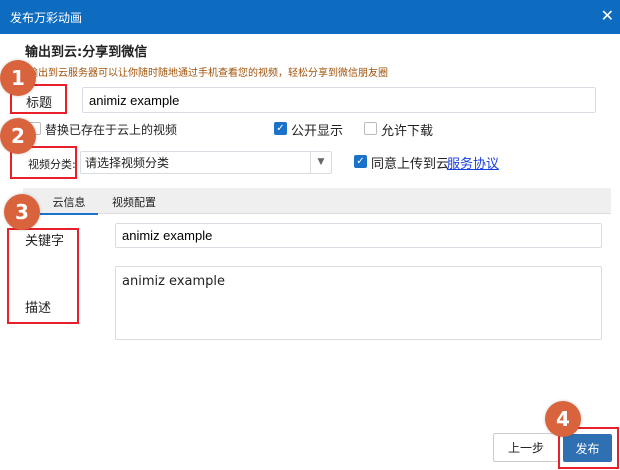 The image size is (620, 470). What do you see at coordinates (607, 15) in the screenshot?
I see `close-icon: ✕` at bounding box center [607, 15].